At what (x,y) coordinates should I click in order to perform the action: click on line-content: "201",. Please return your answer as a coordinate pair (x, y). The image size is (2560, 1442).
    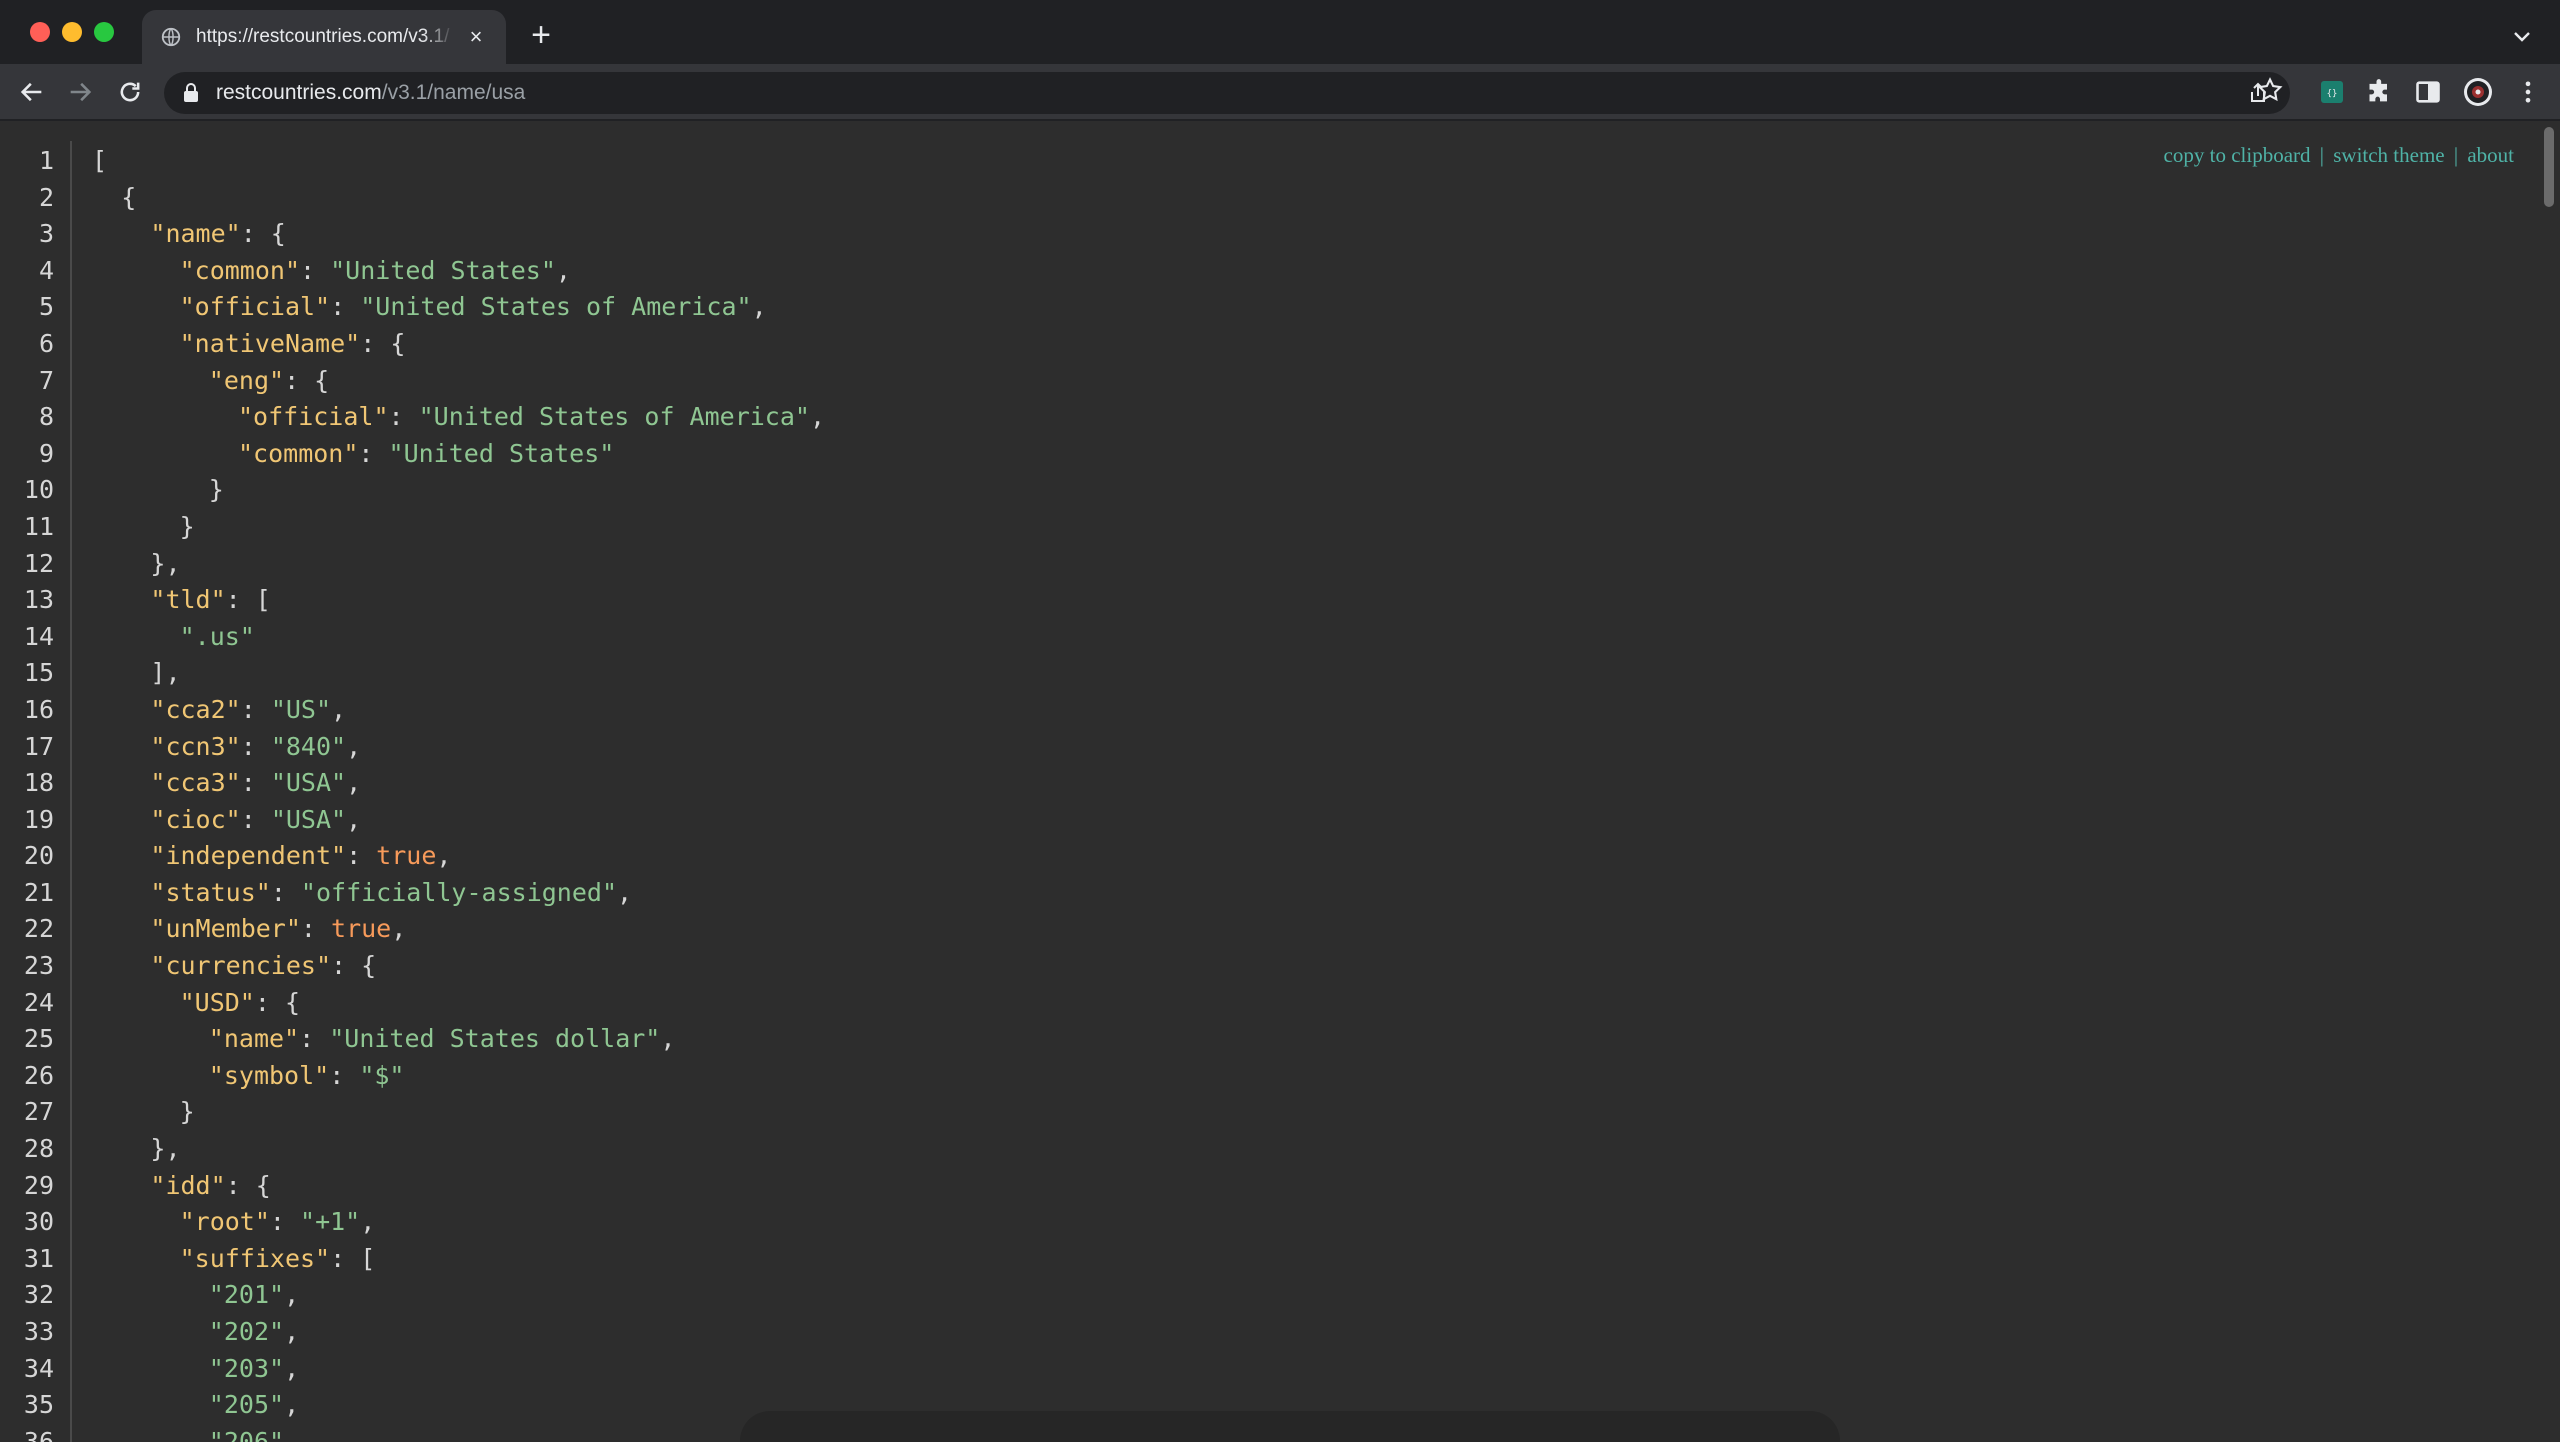
    Looking at the image, I should click on (195, 1295).